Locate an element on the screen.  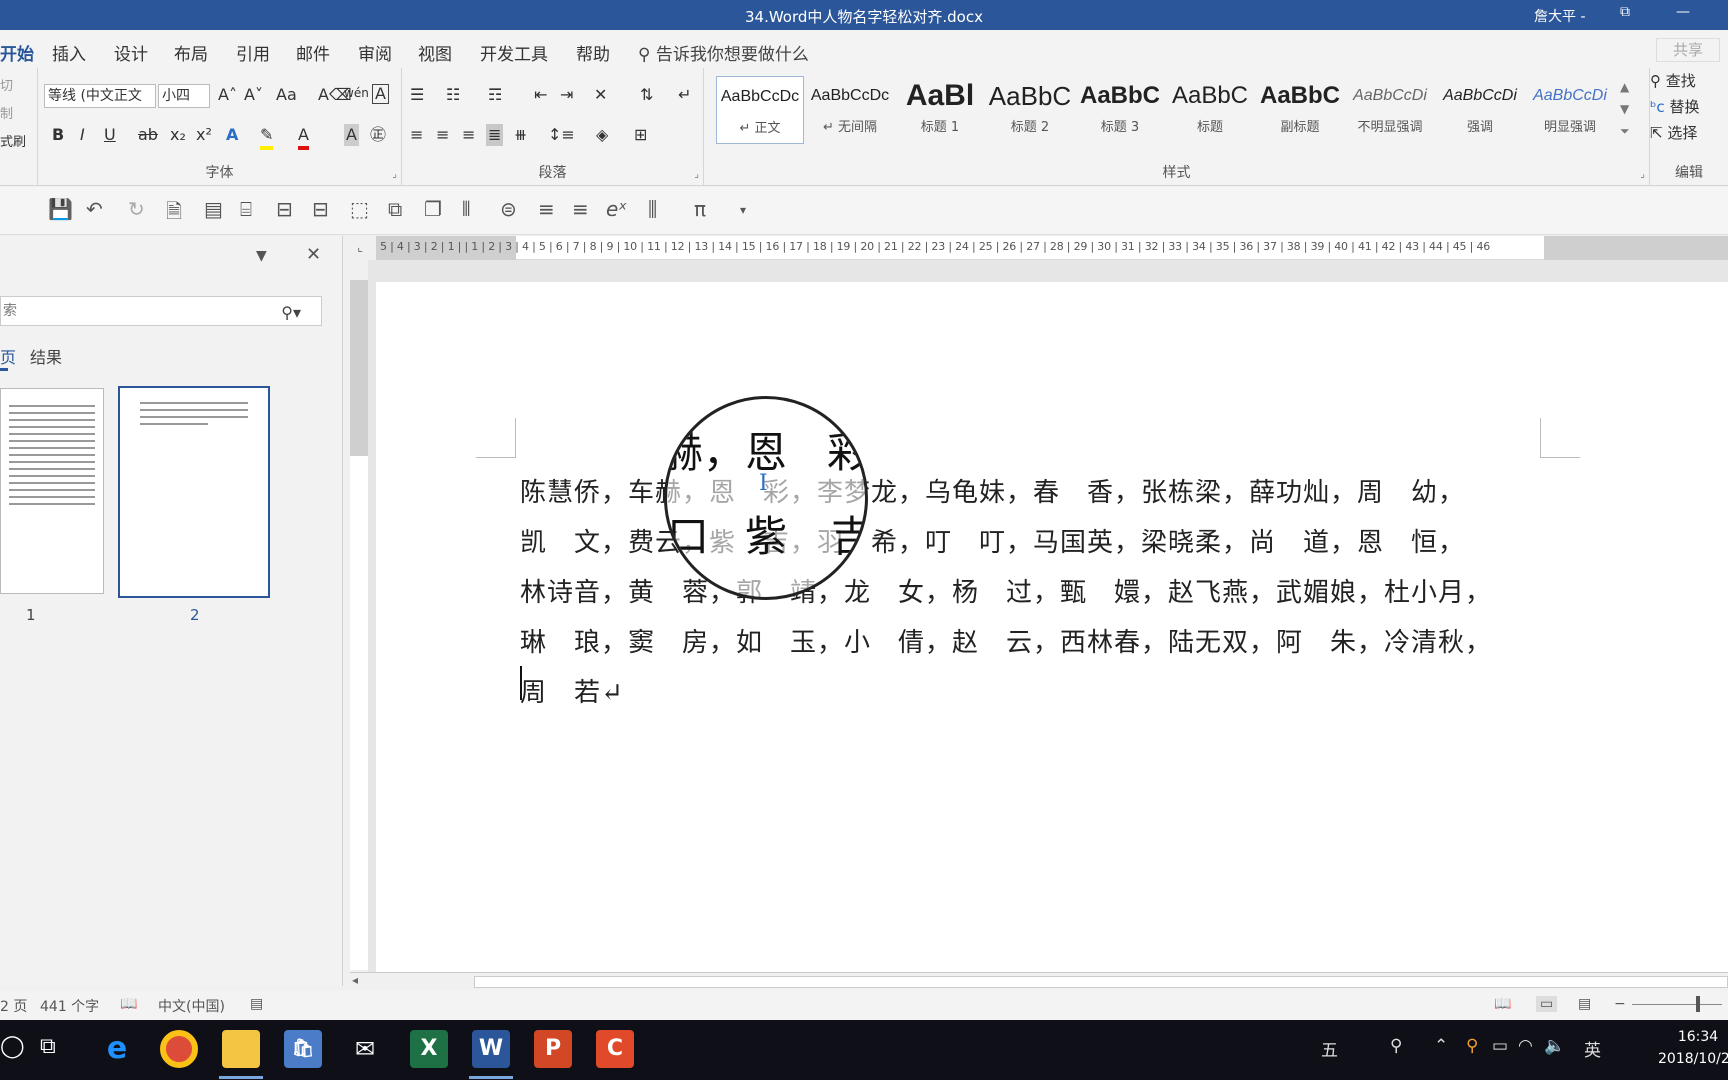
align-left-icon: ≡ is located at coordinates (416, 135).